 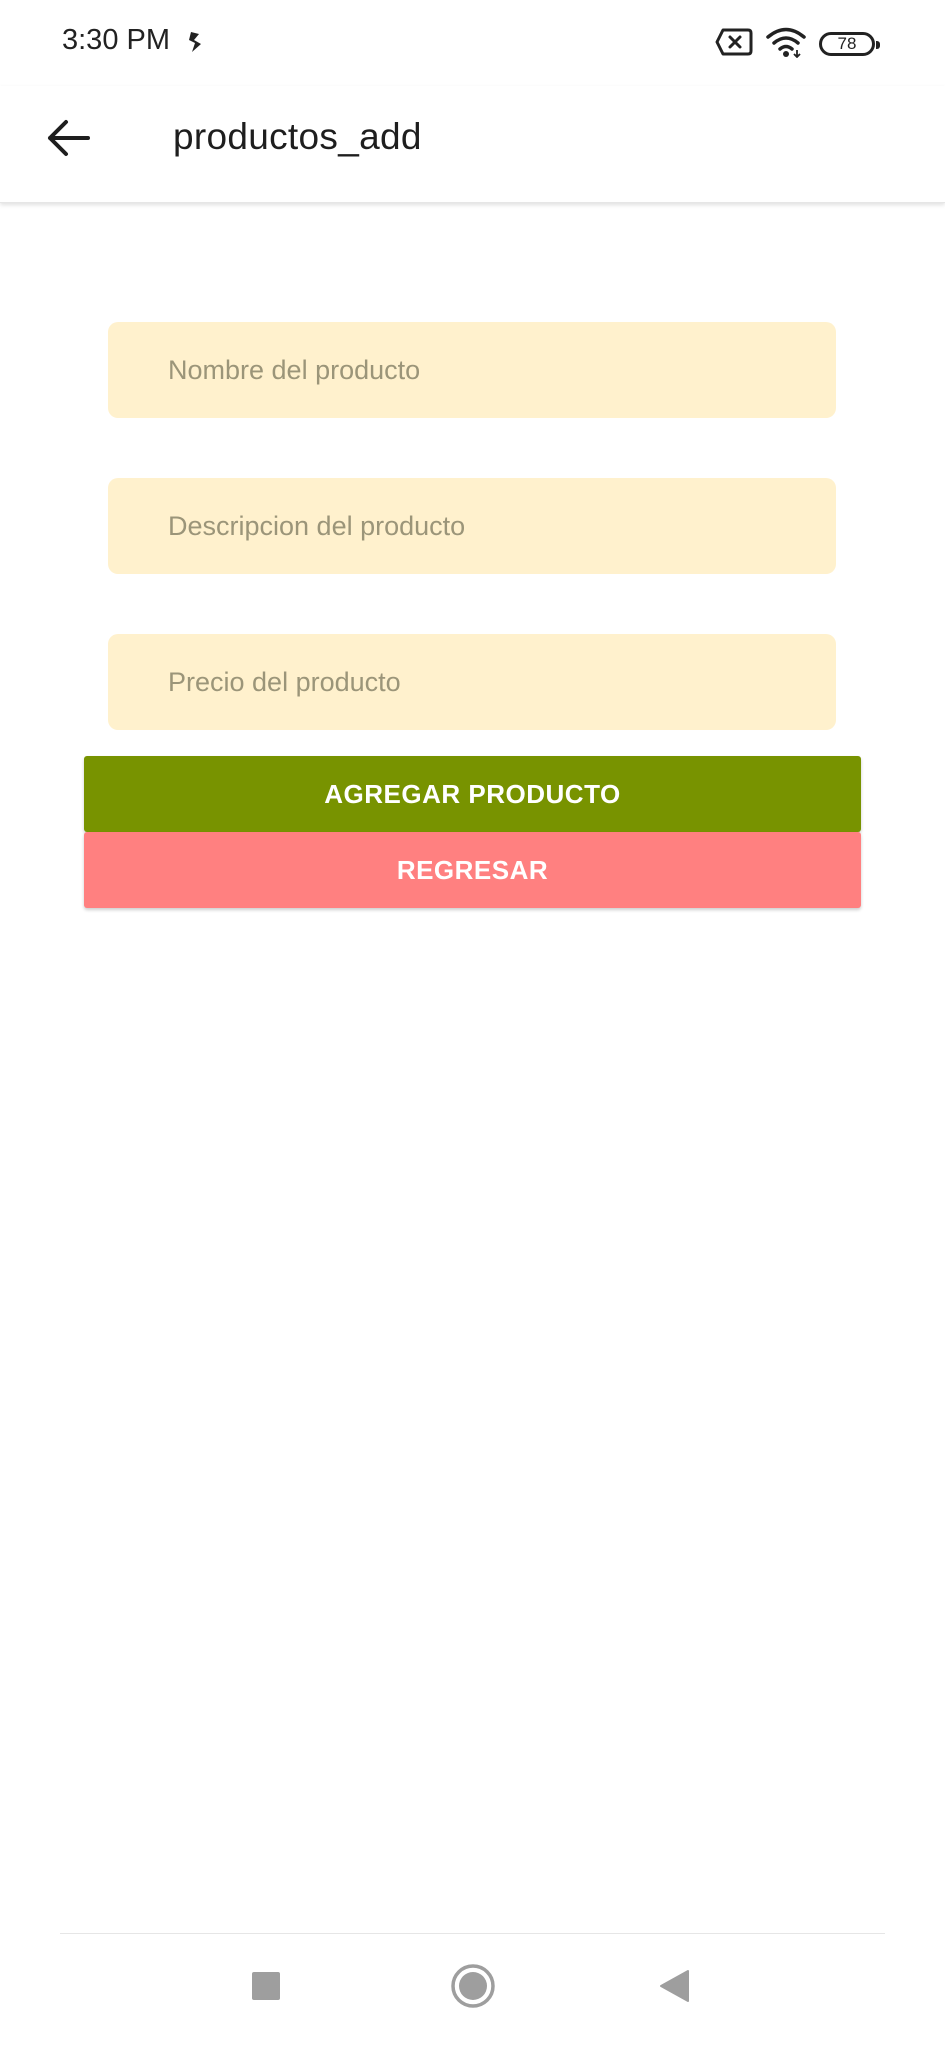 I want to click on back-button, so click(x=68, y=140).